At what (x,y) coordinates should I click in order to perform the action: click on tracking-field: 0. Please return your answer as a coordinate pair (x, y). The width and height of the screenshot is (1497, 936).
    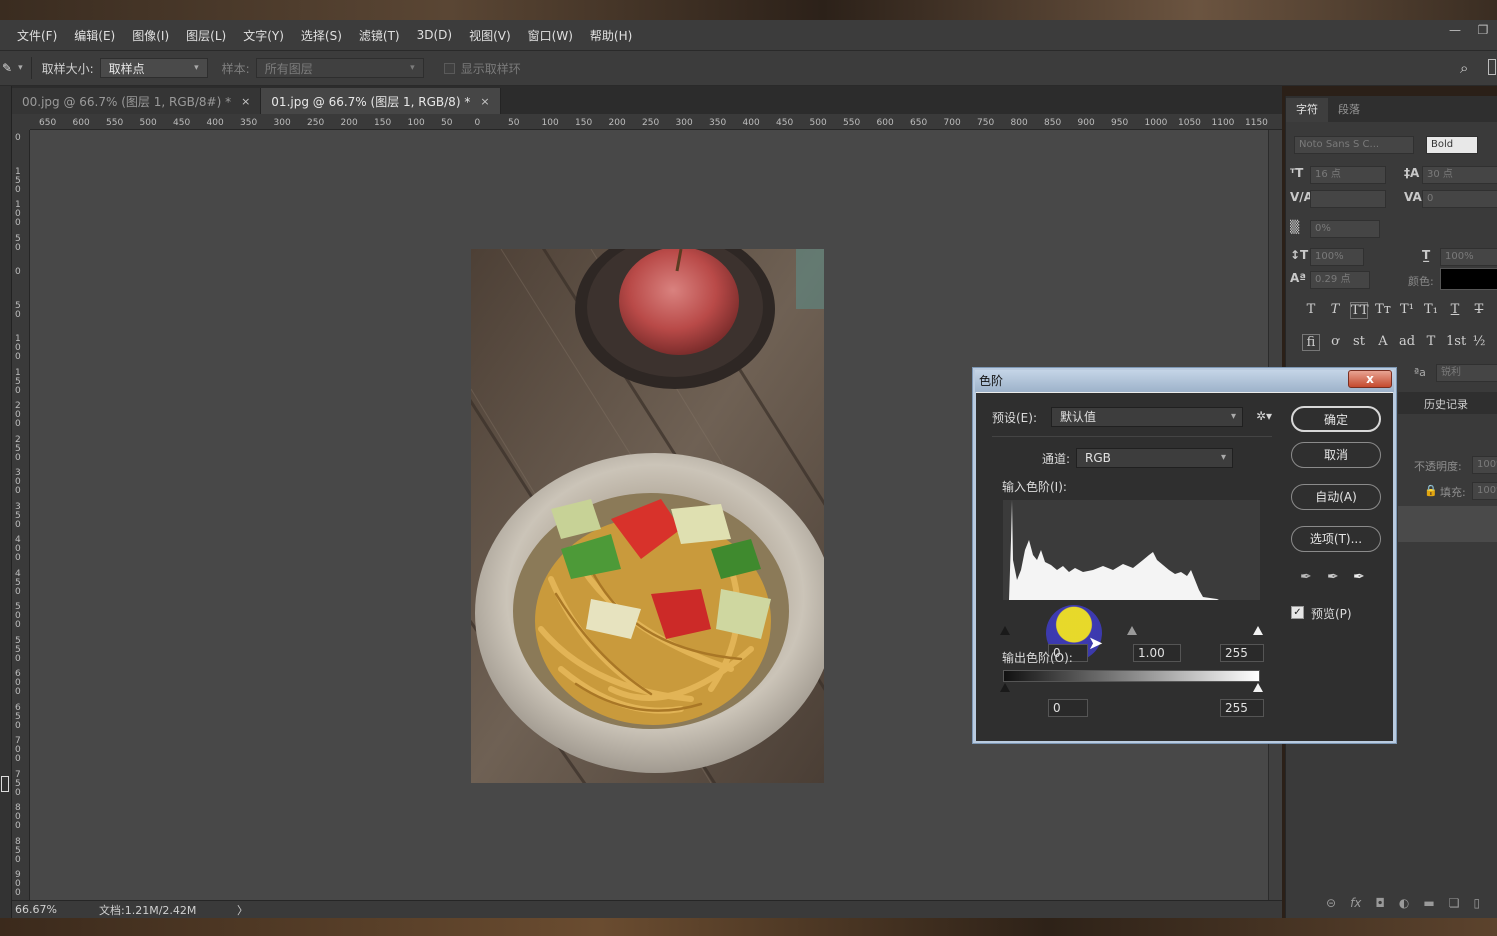
    Looking at the image, I should click on (1459, 199).